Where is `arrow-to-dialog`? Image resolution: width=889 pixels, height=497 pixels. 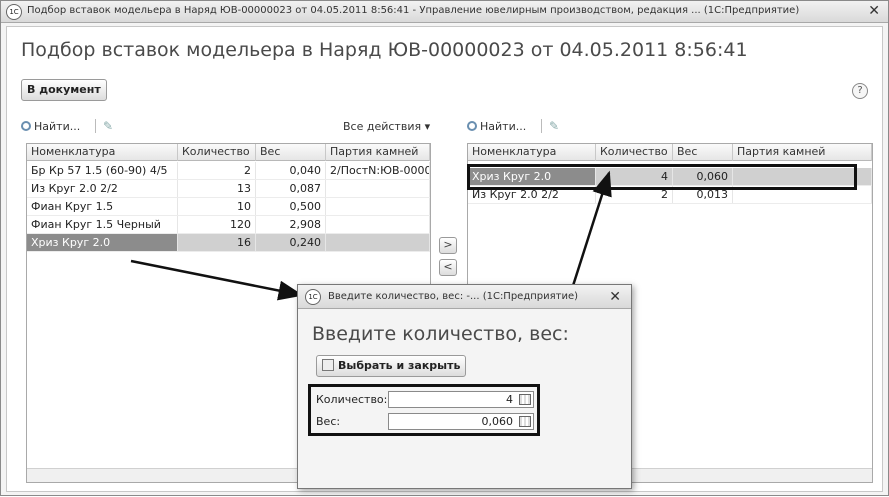
arrow-to-dialog is located at coordinates (217, 280).